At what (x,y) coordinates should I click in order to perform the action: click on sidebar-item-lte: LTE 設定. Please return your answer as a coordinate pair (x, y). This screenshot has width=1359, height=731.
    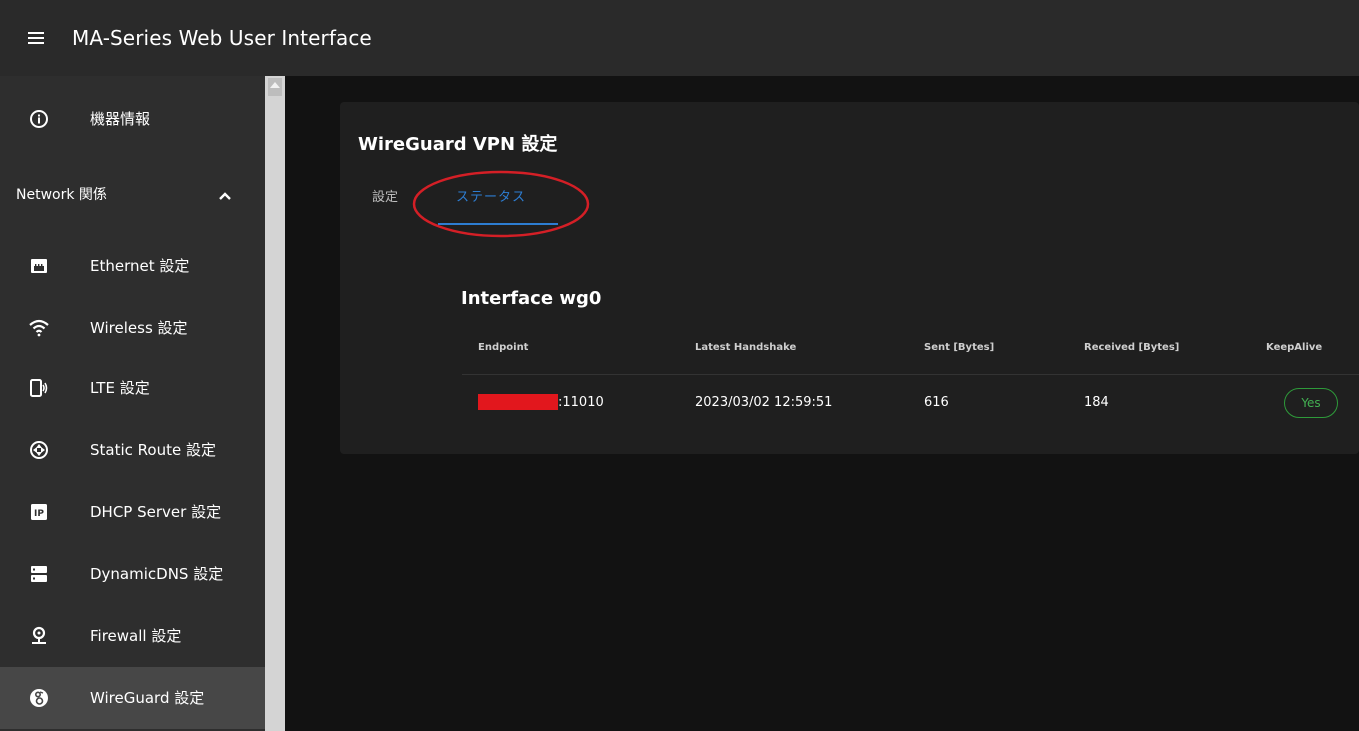
    Looking at the image, I should click on (132, 388).